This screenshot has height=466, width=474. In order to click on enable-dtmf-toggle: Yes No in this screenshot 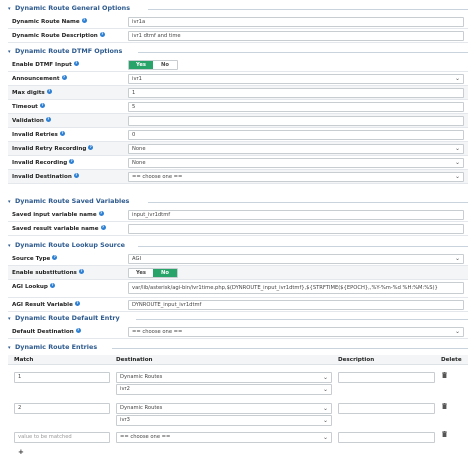, I will do `click(153, 65)`.